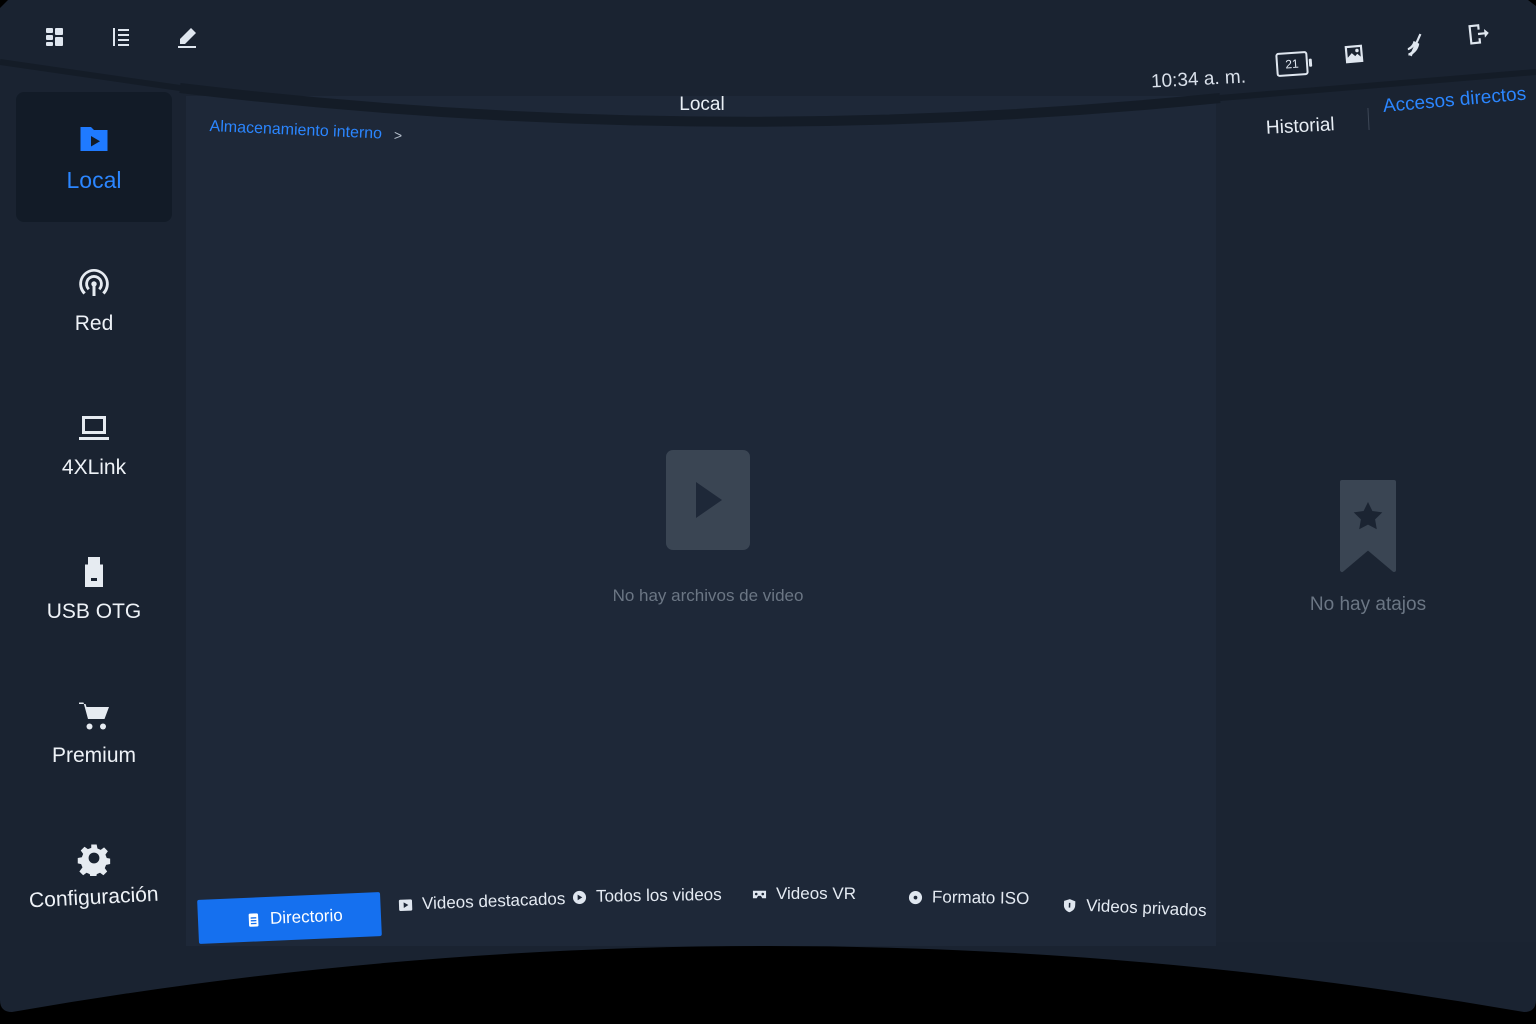 This screenshot has height=1024, width=1536. What do you see at coordinates (1368, 119) in the screenshot?
I see `tab-divider` at bounding box center [1368, 119].